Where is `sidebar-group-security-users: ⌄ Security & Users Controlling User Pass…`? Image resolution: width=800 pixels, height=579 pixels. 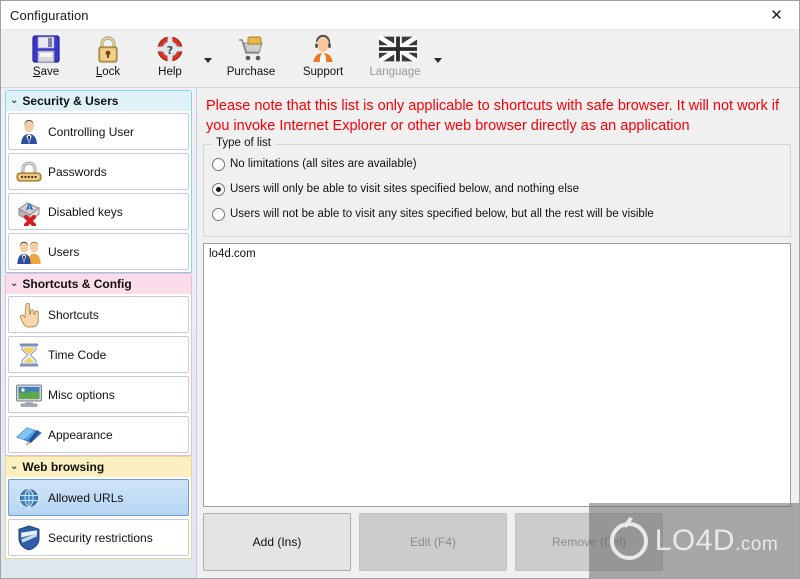
sidebar-group-security-users: ⌄ Security & Users Controlling User Pass… is located at coordinates (98, 181).